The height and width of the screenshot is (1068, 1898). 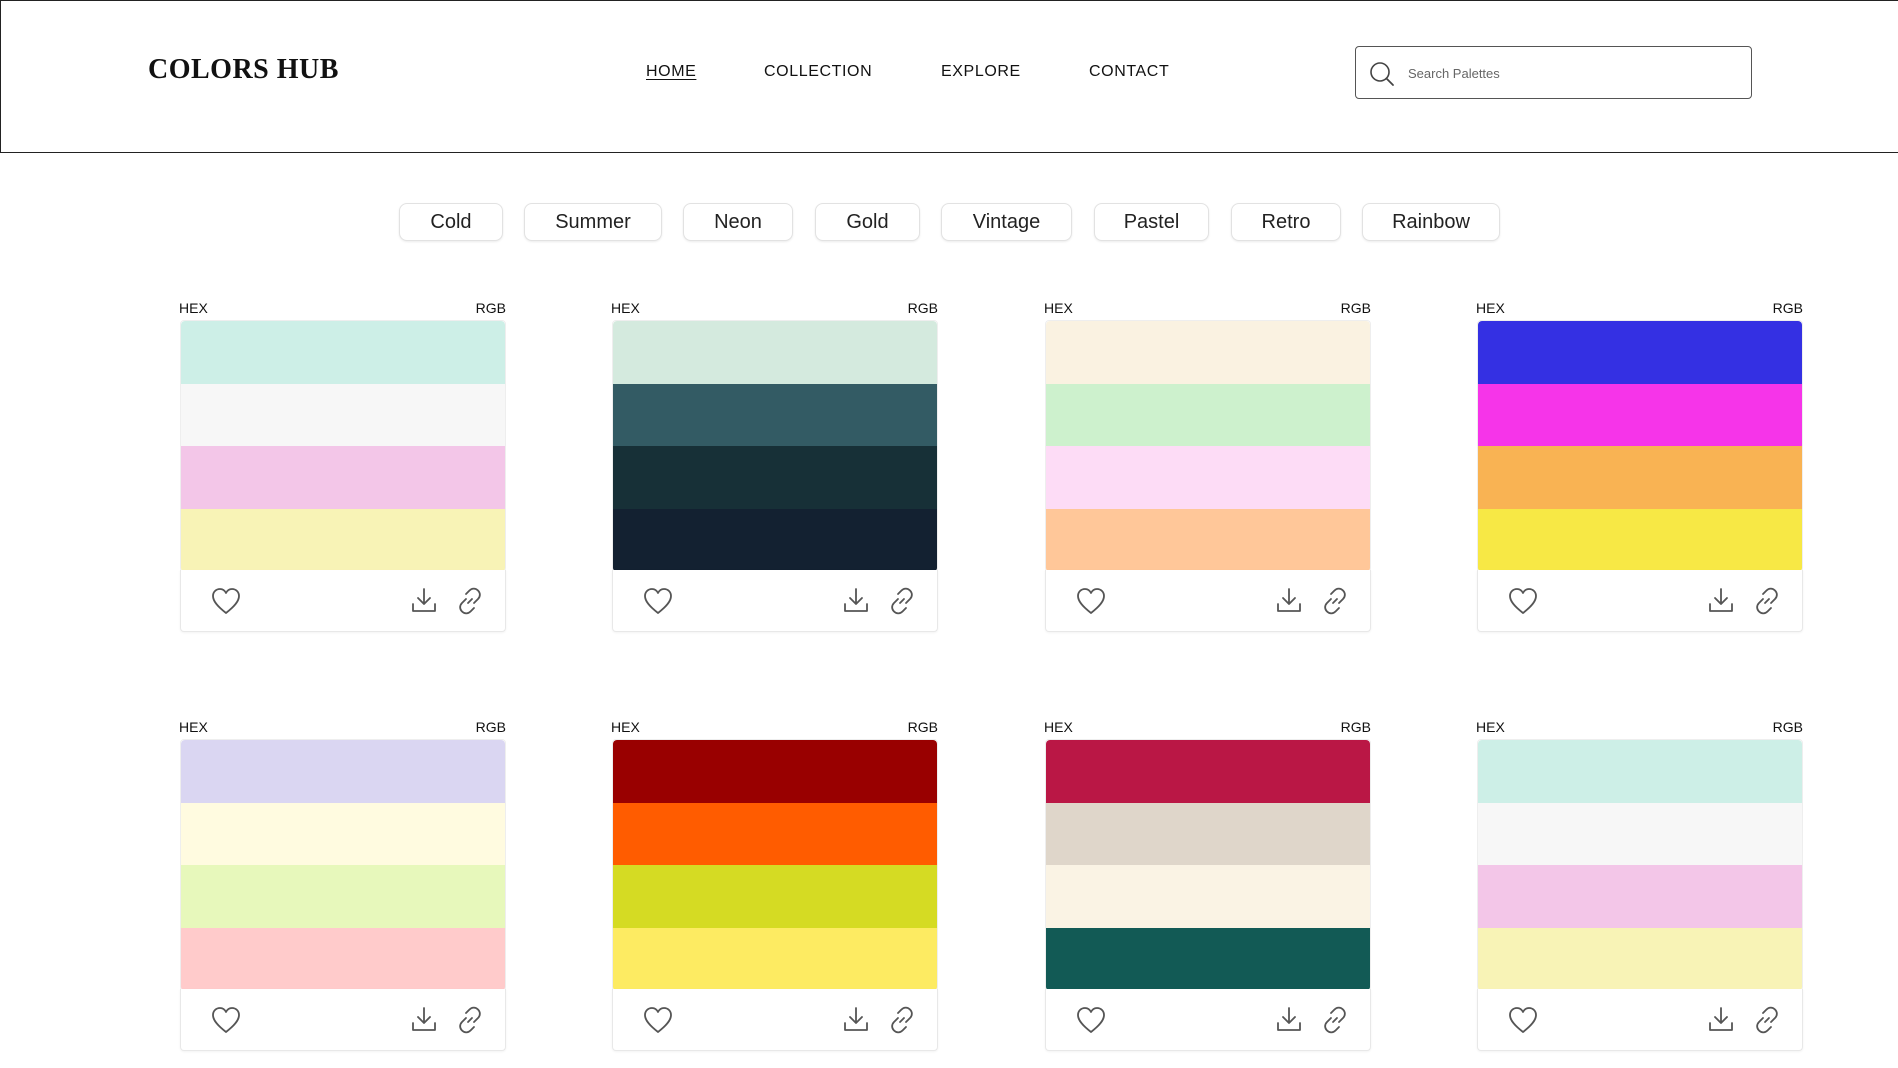 What do you see at coordinates (1573, 73) in the screenshot?
I see `search-input` at bounding box center [1573, 73].